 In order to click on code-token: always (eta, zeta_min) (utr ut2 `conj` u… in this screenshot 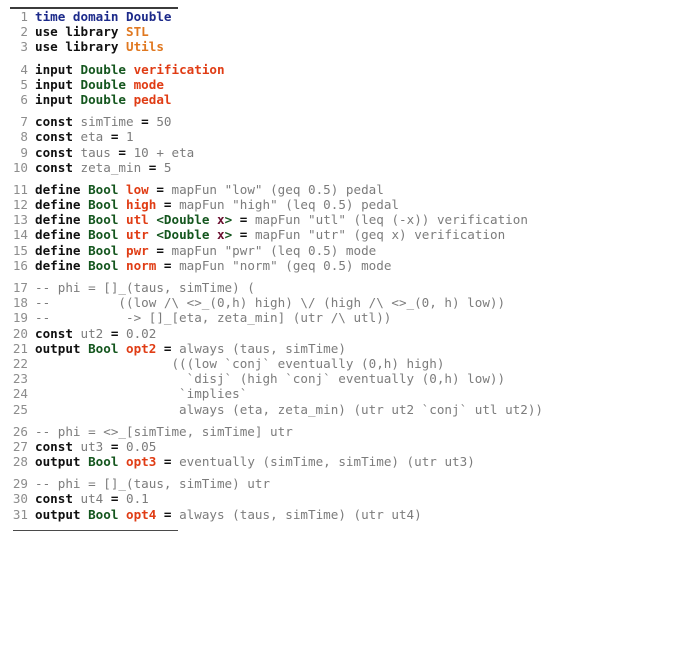, I will do `click(289, 409)`.